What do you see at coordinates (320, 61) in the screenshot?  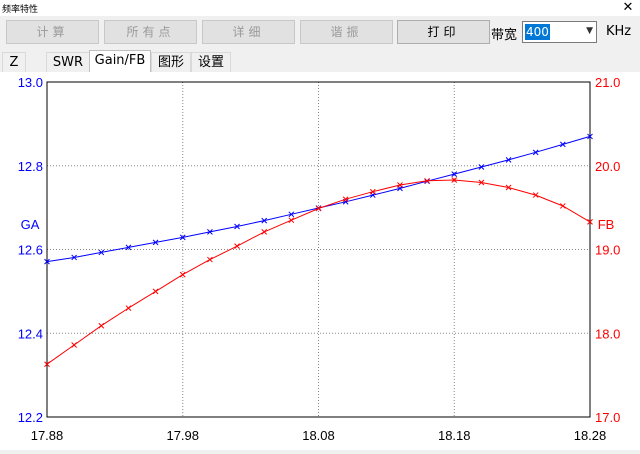 I see `tab-bar: Z SWR Gain/FB 图形 设置` at bounding box center [320, 61].